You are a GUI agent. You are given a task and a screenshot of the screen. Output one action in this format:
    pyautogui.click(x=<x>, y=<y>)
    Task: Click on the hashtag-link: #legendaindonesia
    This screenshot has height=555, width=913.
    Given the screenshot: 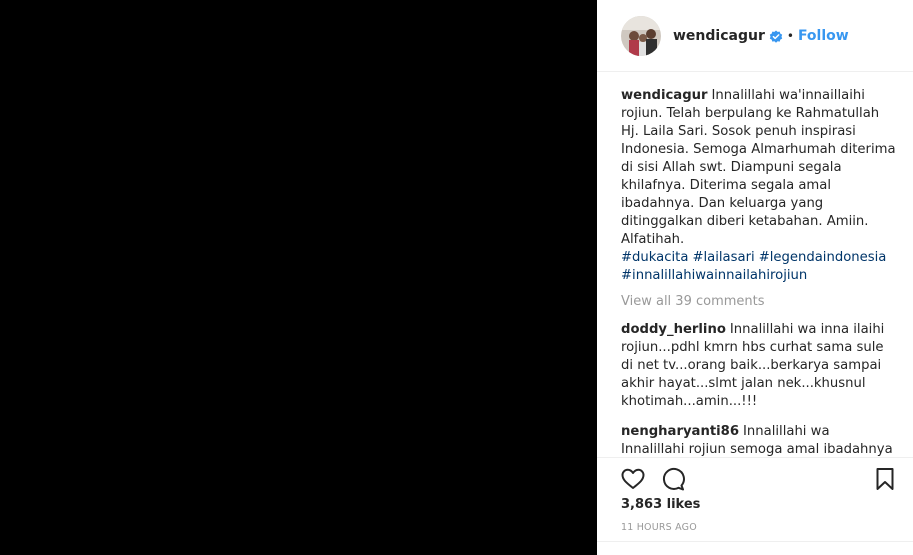 What is the action you would take?
    pyautogui.click(x=823, y=257)
    